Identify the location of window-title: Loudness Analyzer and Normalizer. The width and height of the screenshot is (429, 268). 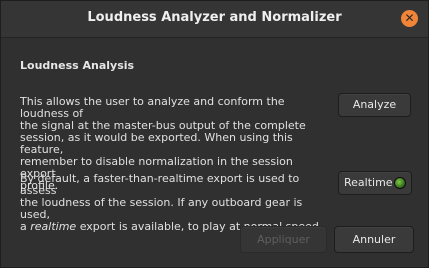
(214, 17).